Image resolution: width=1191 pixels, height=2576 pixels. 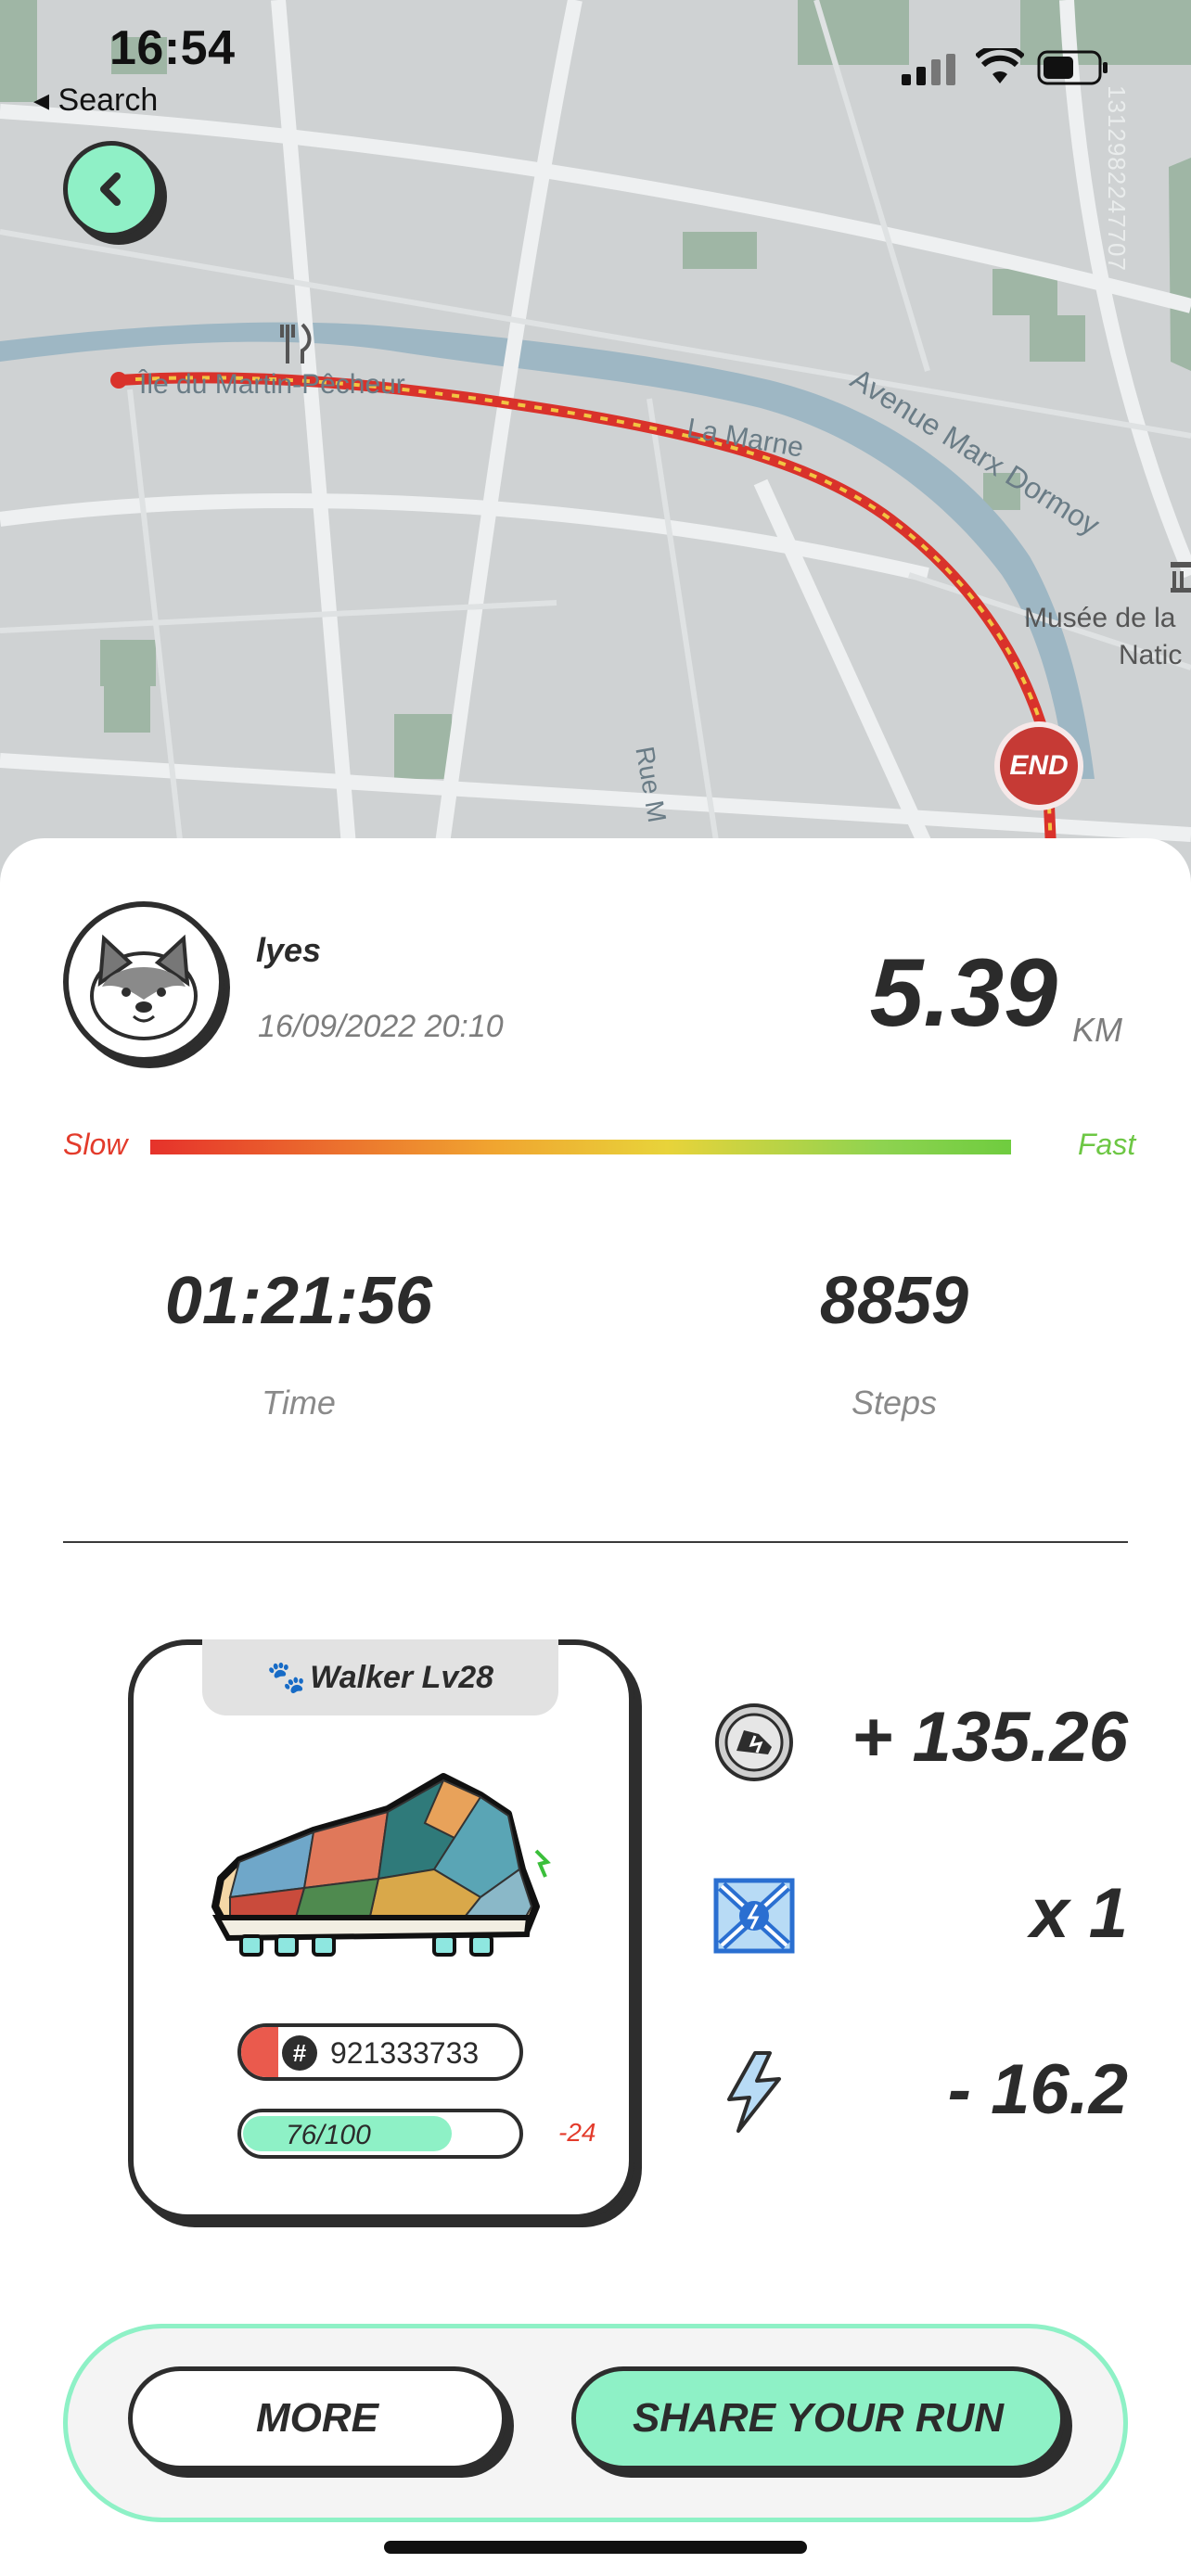 I want to click on sneaker-id-pill: # 921333733, so click(x=380, y=2052).